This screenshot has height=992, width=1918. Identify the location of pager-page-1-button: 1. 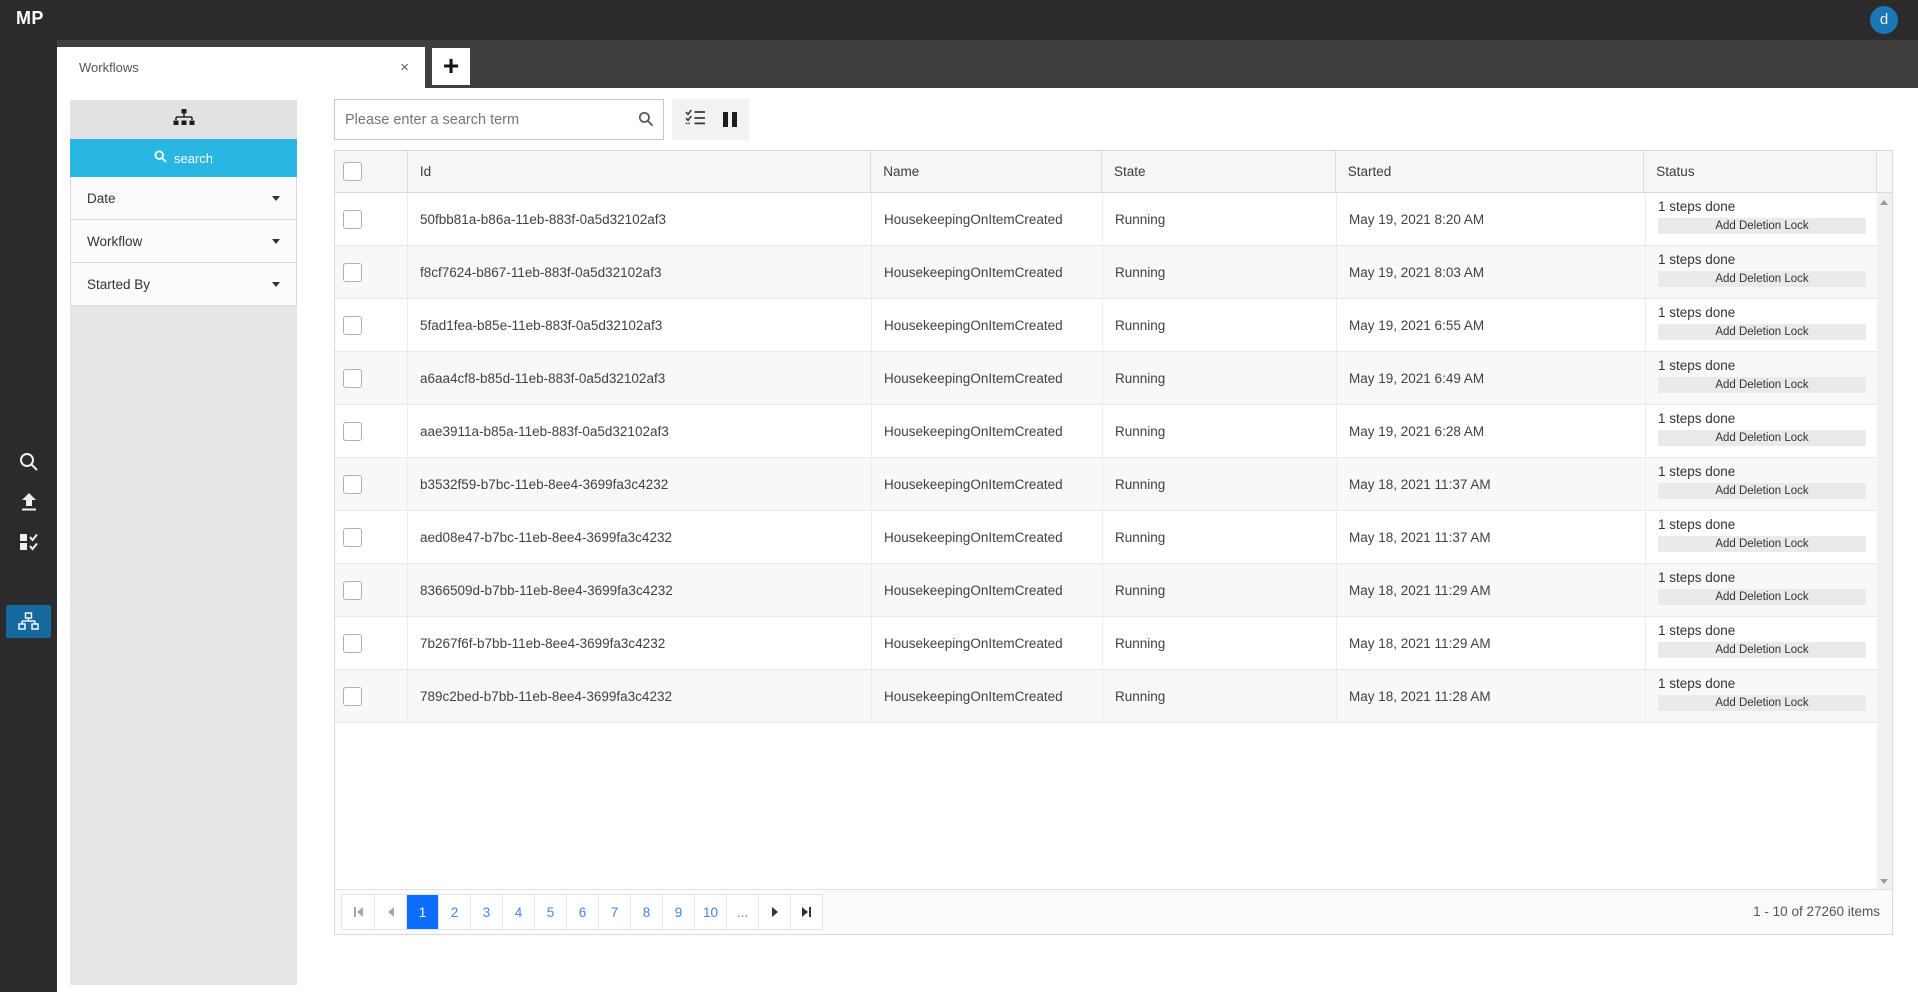
(422, 912).